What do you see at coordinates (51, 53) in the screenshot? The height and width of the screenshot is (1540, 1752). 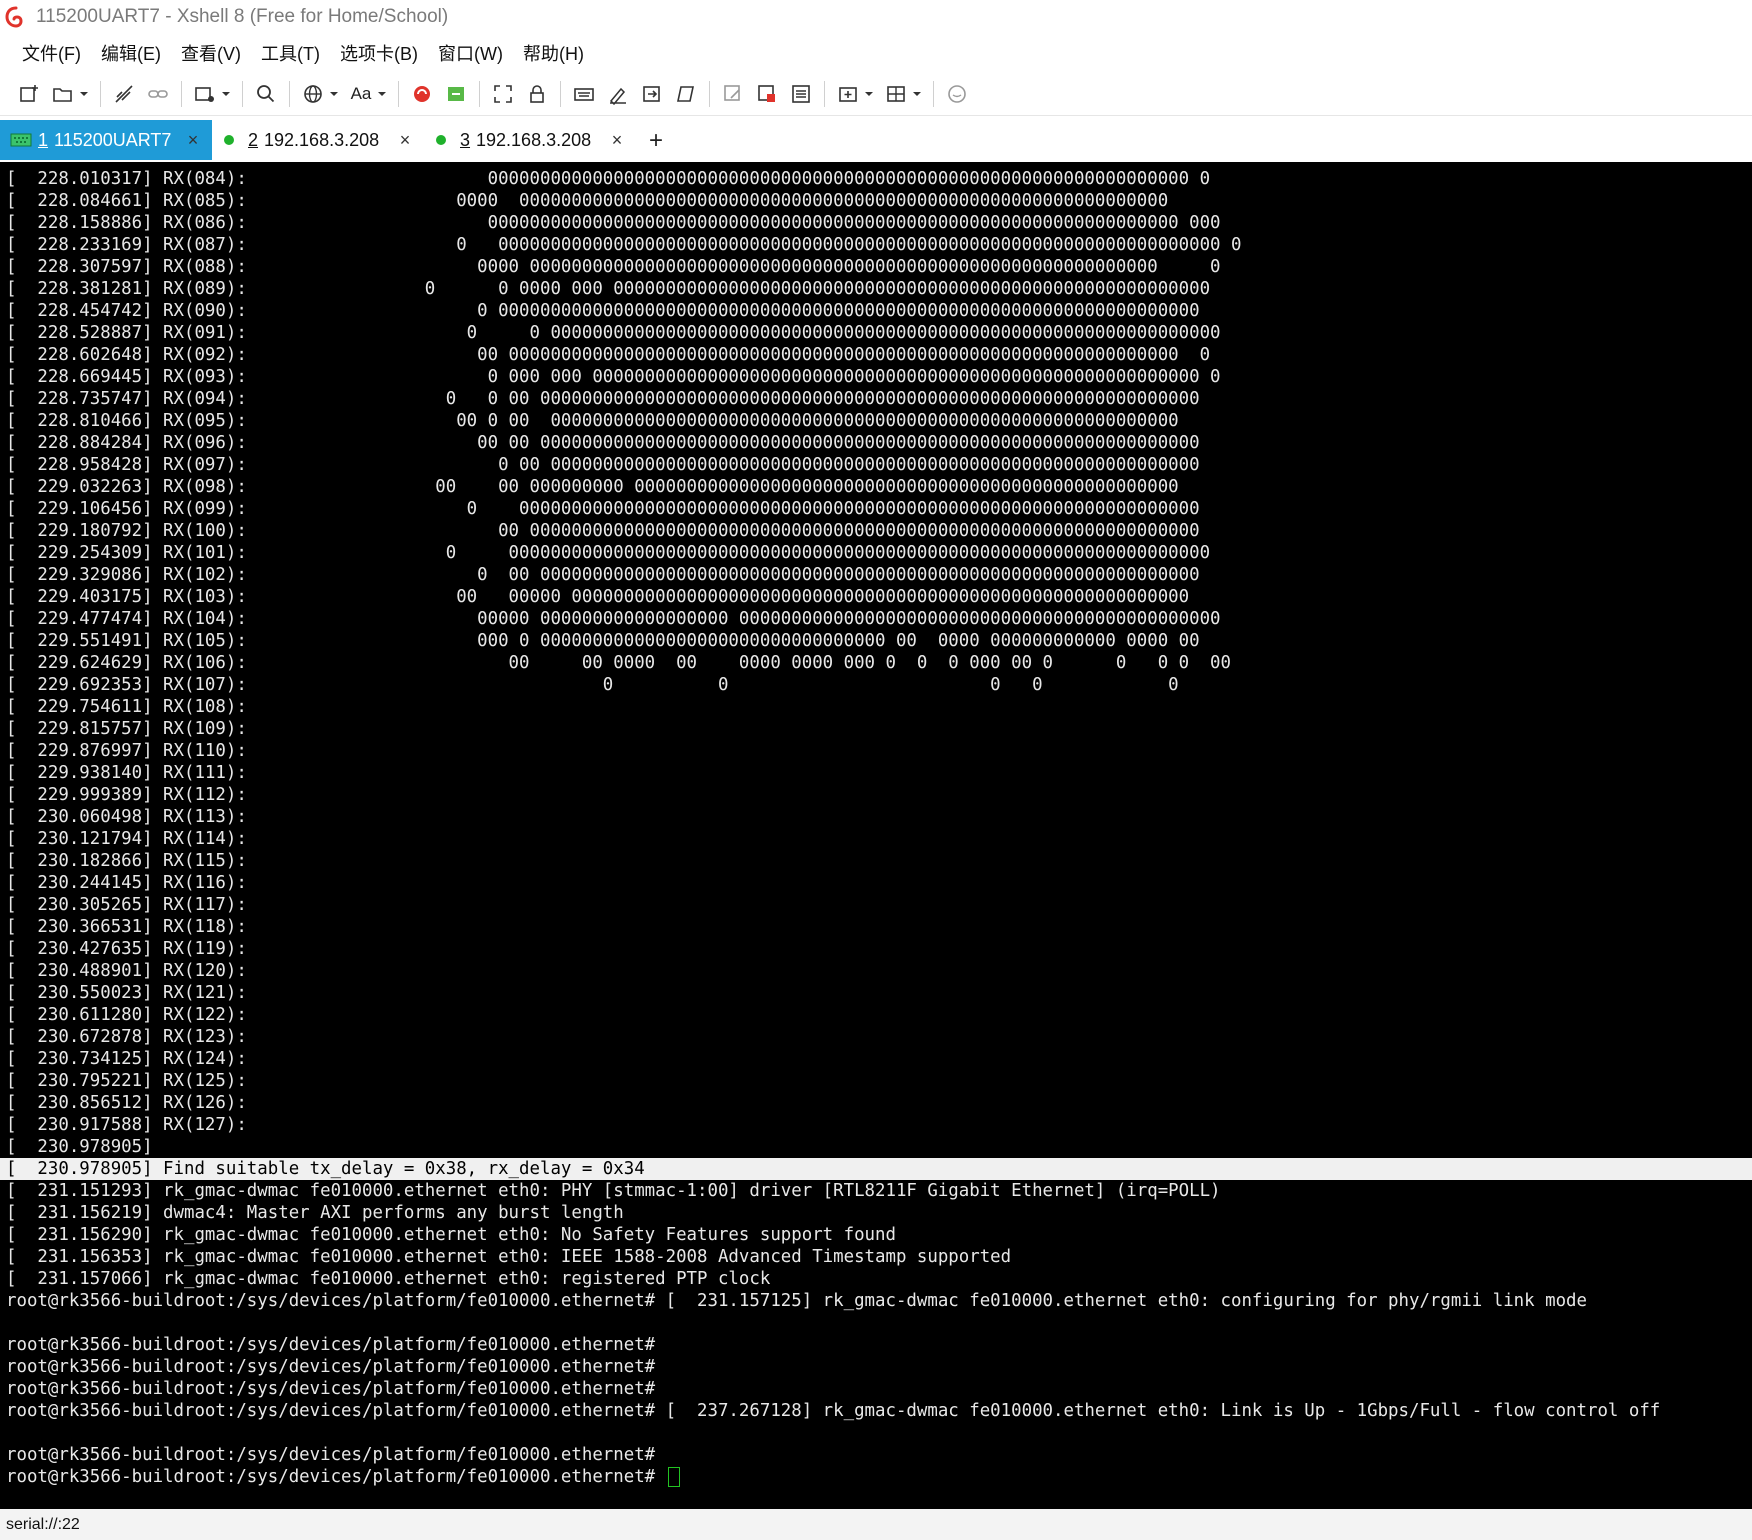 I see `menu-file: 文件(F)` at bounding box center [51, 53].